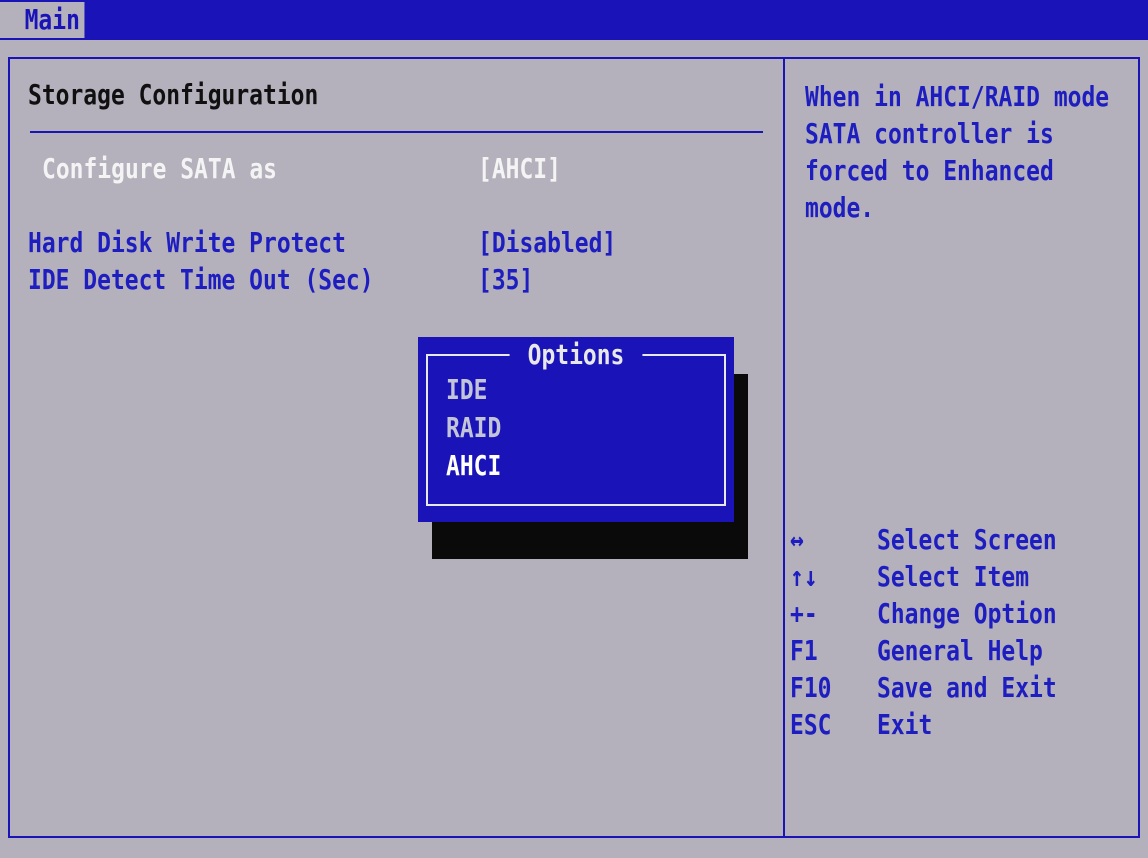 Image resolution: width=1148 pixels, height=858 pixels. I want to click on section-title: Storage Configuration, so click(173, 94).